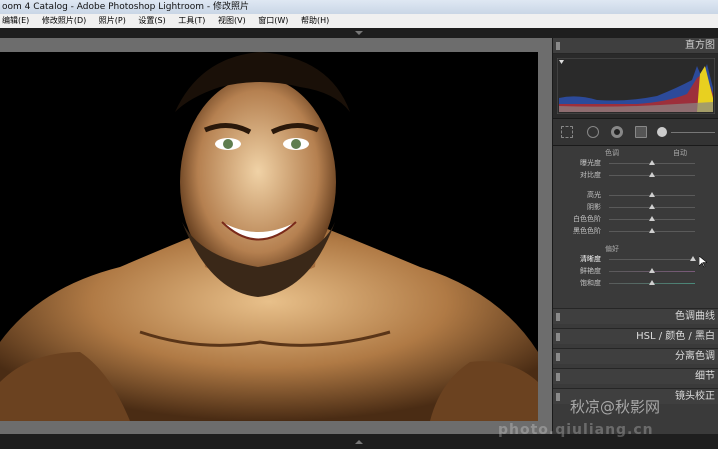  What do you see at coordinates (635, 163) in the screenshot?
I see `exposure-slider: 曝光度` at bounding box center [635, 163].